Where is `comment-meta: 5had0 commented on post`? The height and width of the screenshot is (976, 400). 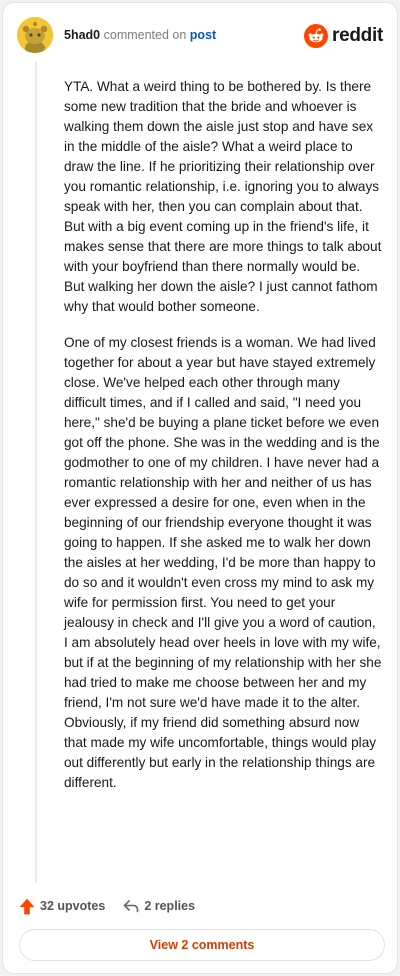
comment-meta: 5had0 commented on post is located at coordinates (140, 35).